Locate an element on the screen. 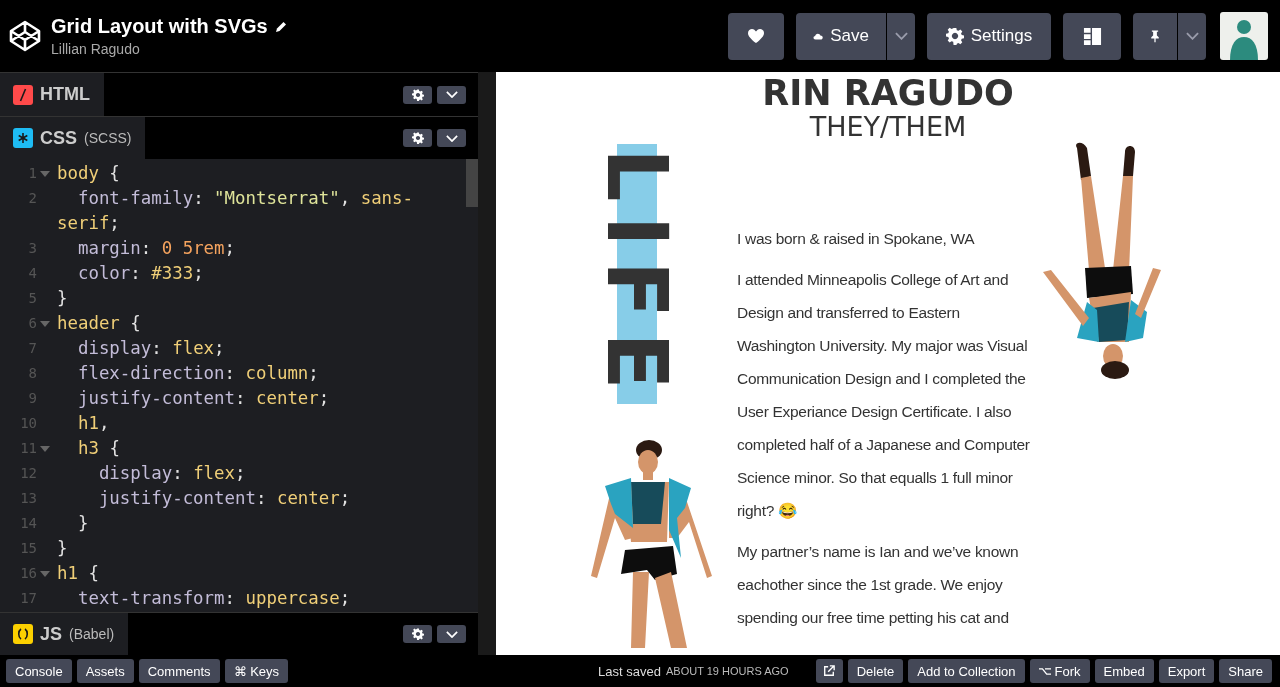 Image resolution: width=1280 pixels, height=687 pixels. code-line: color: #333; is located at coordinates (140, 273).